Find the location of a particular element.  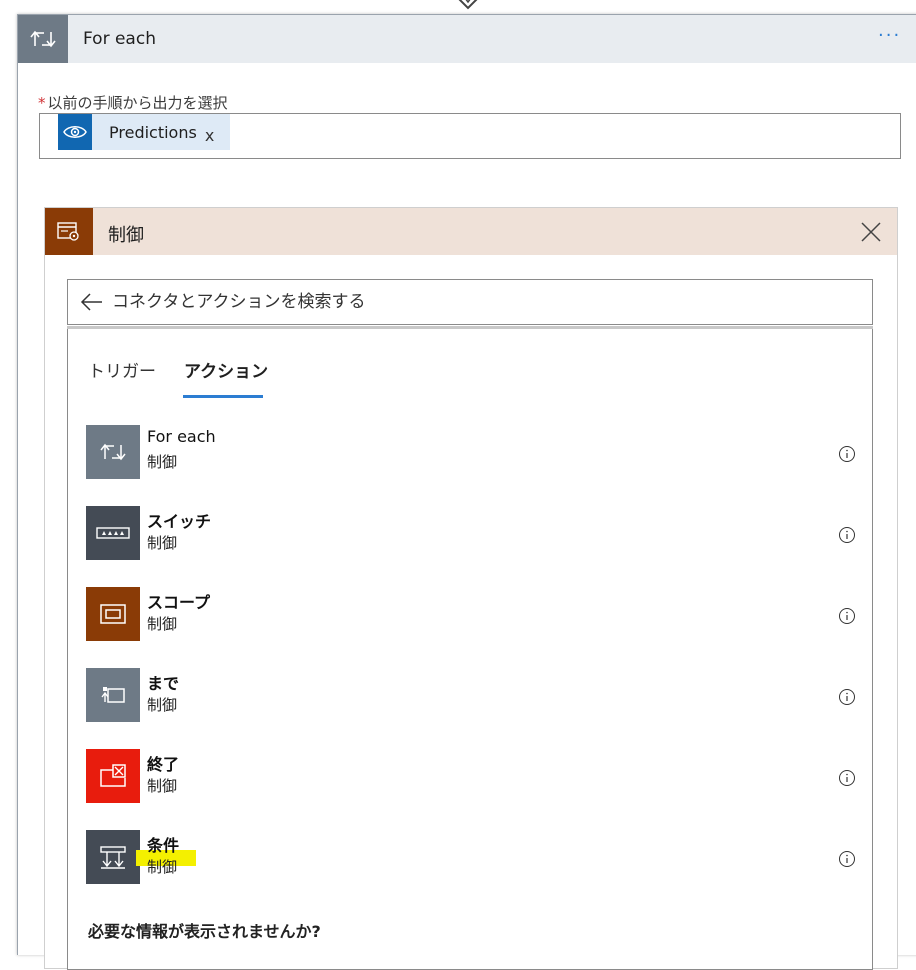

select-output-label: * 以前の手順から出力を選択 is located at coordinates (133, 102).